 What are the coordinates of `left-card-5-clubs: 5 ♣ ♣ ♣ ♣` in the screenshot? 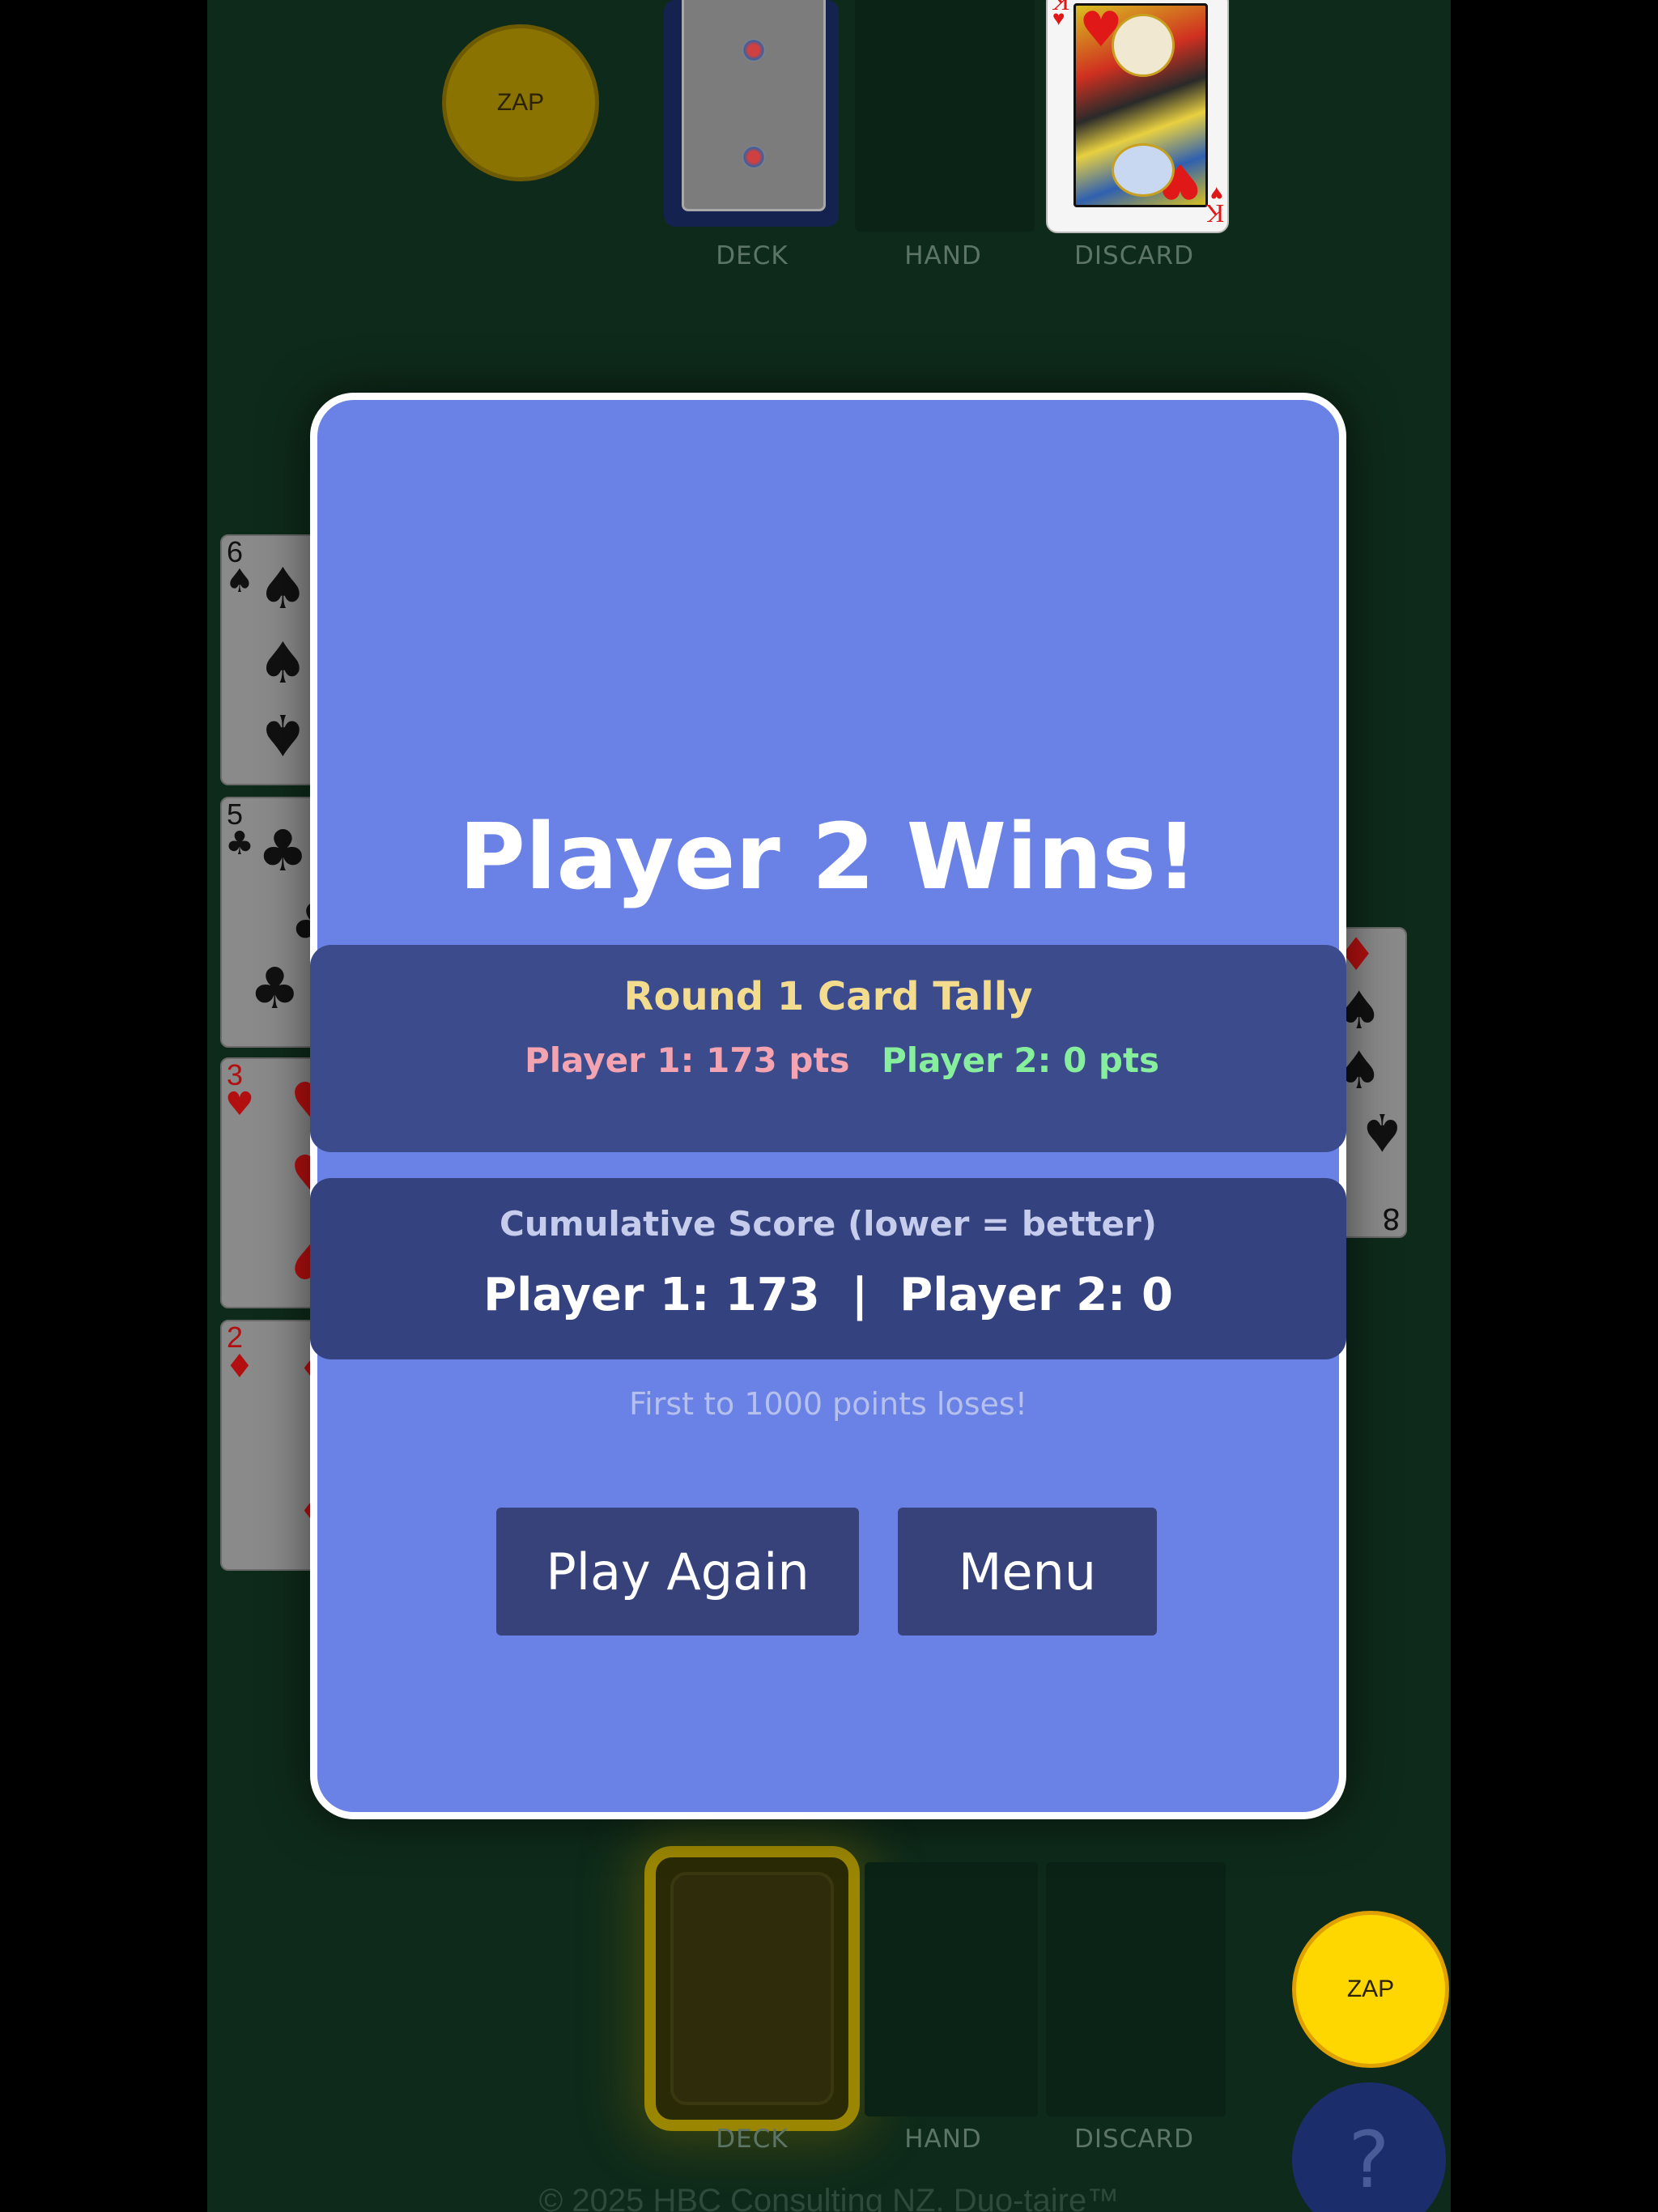 It's located at (270, 923).